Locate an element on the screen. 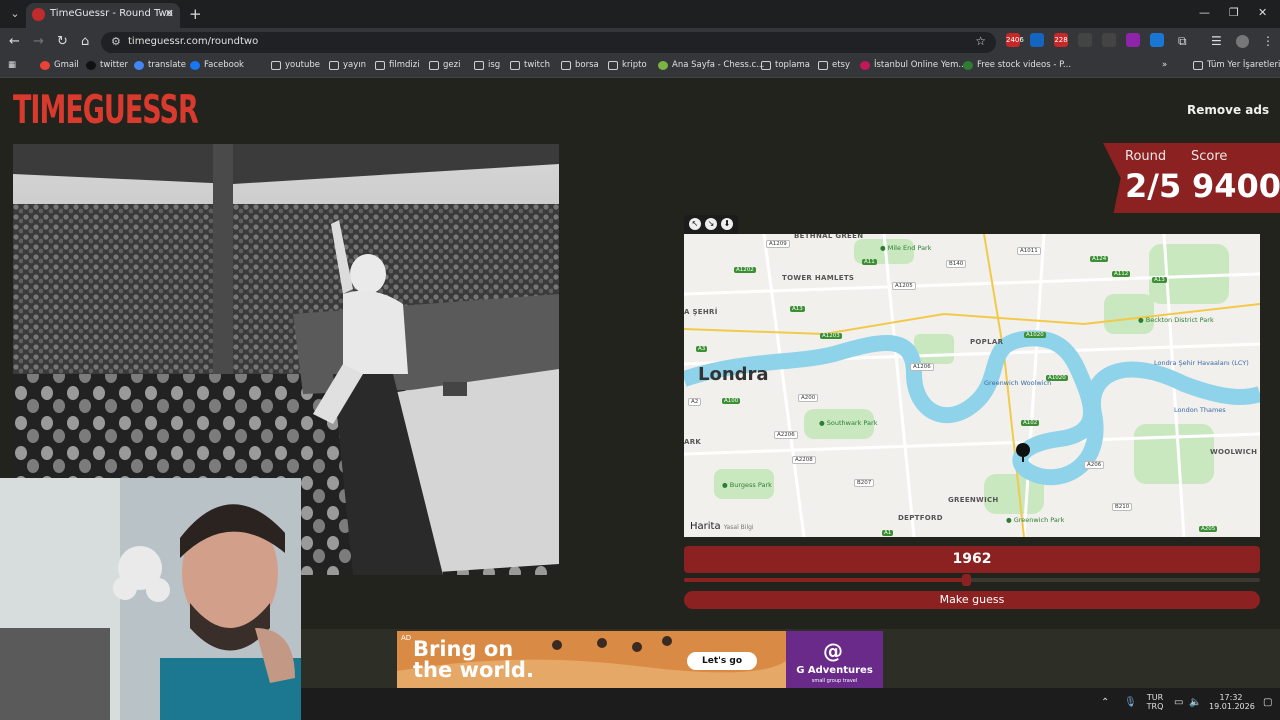 The height and width of the screenshot is (720, 1280). bookmark-item: youtube is located at coordinates (295, 65).